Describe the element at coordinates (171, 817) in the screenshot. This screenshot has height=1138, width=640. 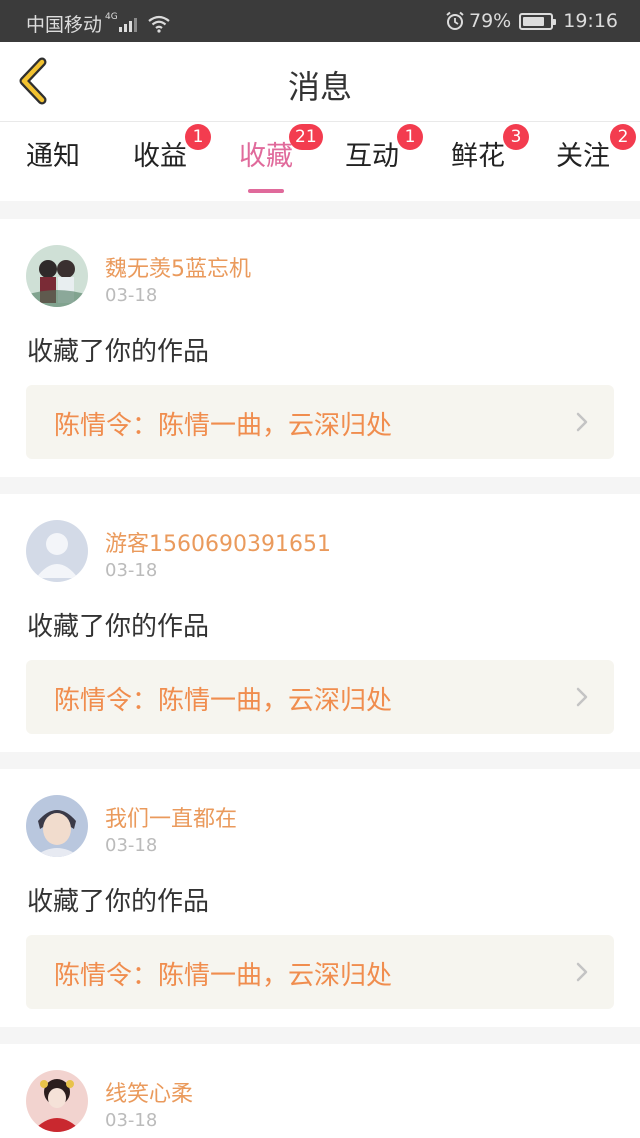
I see `user-name: 我们一直都在` at that location.